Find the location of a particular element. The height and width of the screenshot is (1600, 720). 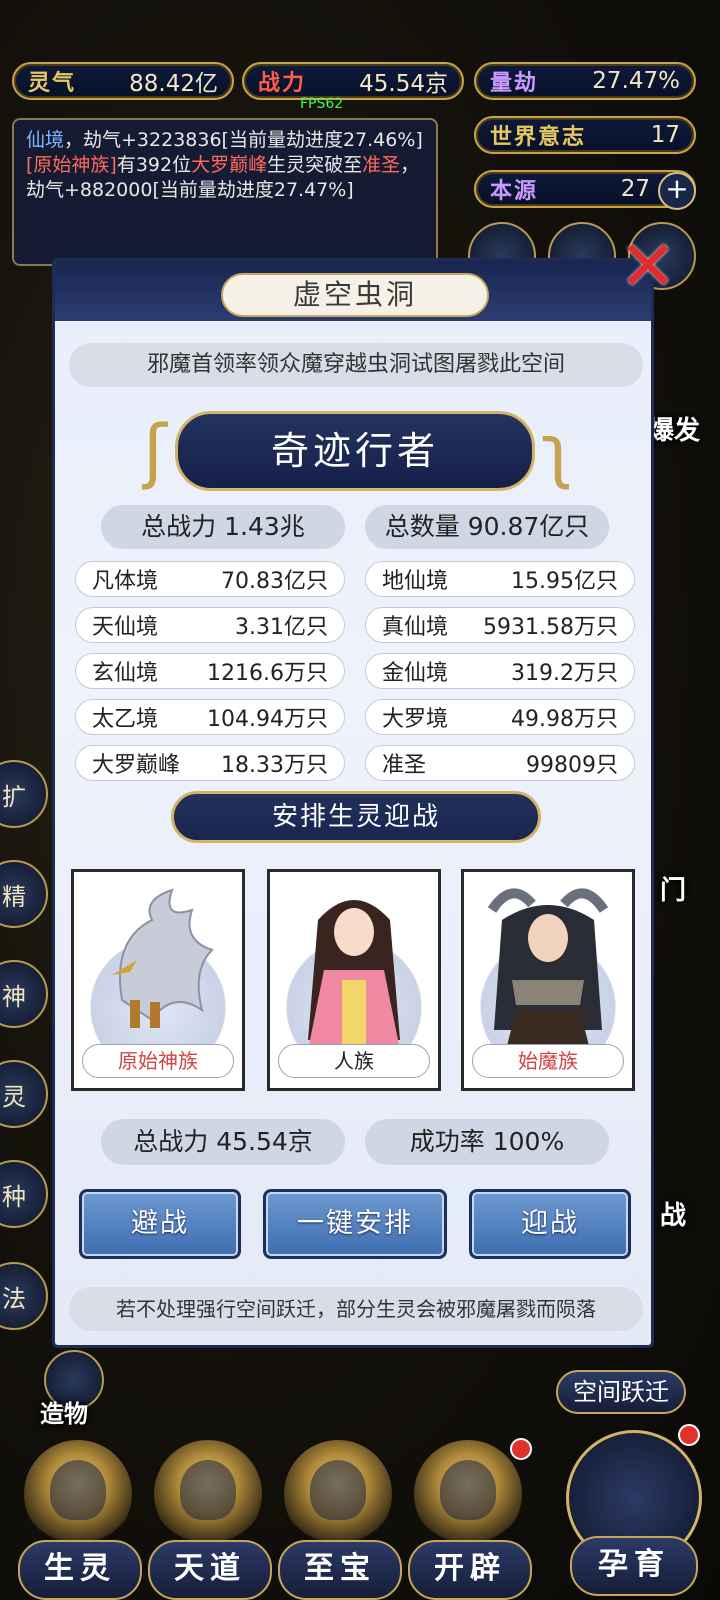

lingqi-stat: 灵气 88.42亿 is located at coordinates (123, 81).